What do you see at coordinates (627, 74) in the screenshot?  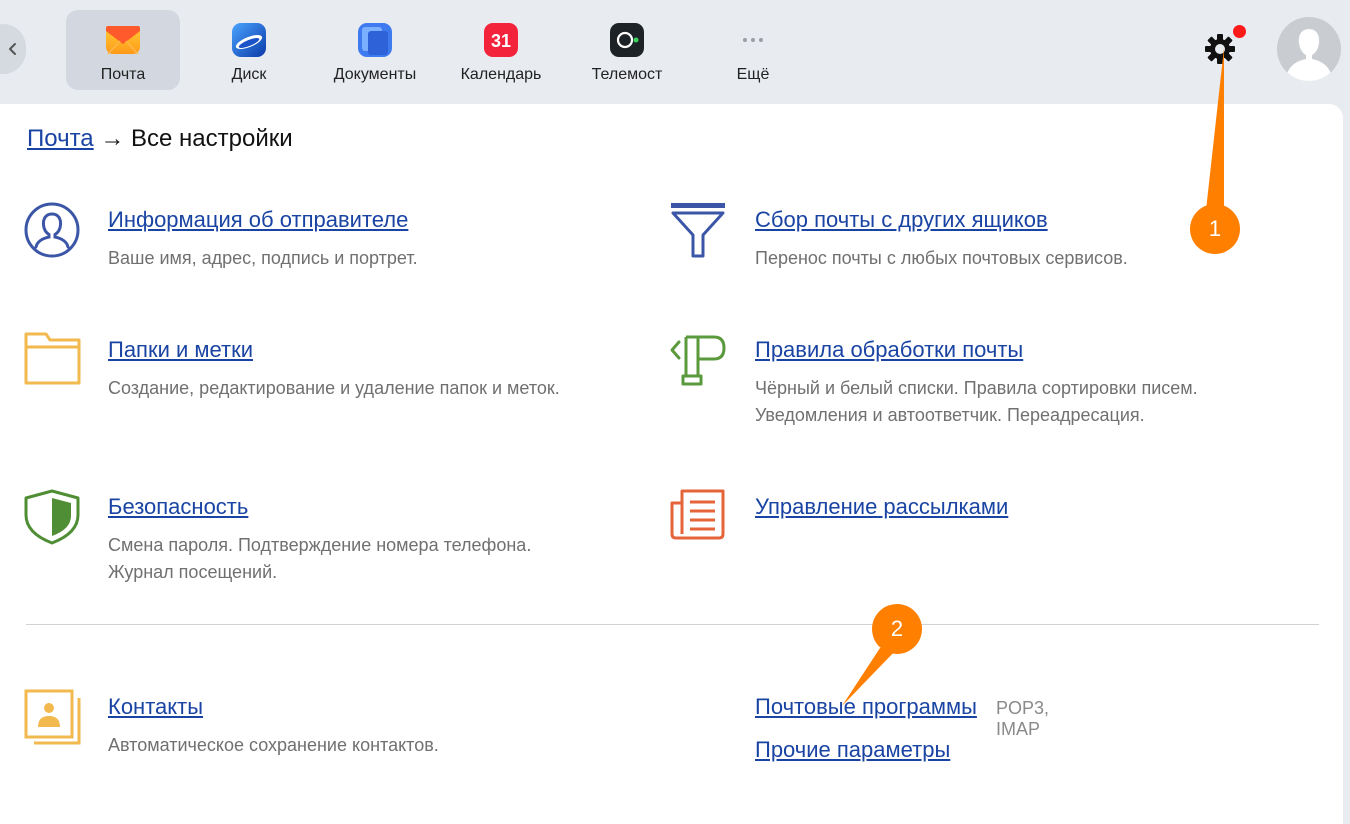 I see `app-label: Телемост` at bounding box center [627, 74].